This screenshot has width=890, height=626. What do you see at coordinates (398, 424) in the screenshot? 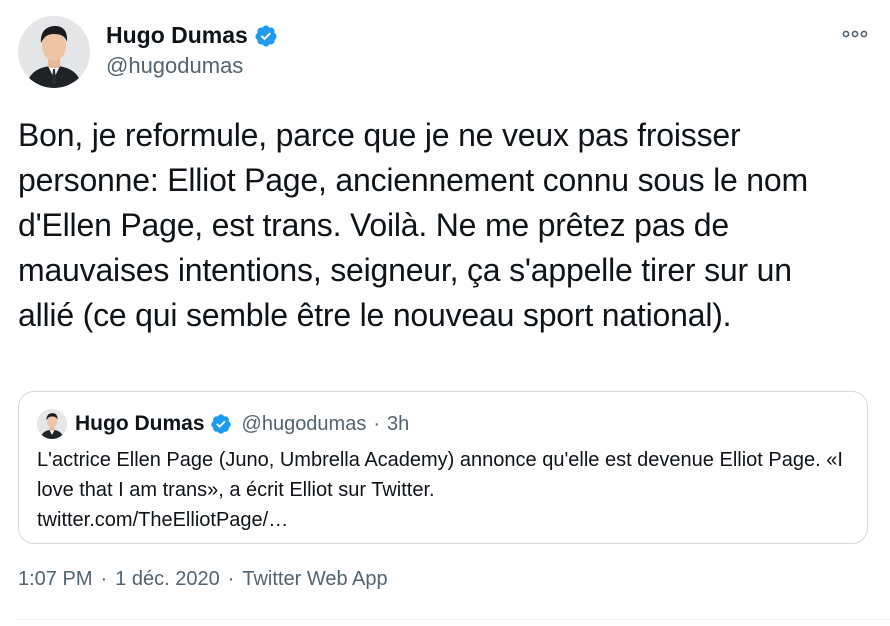
I see `quoted-time: 3h` at bounding box center [398, 424].